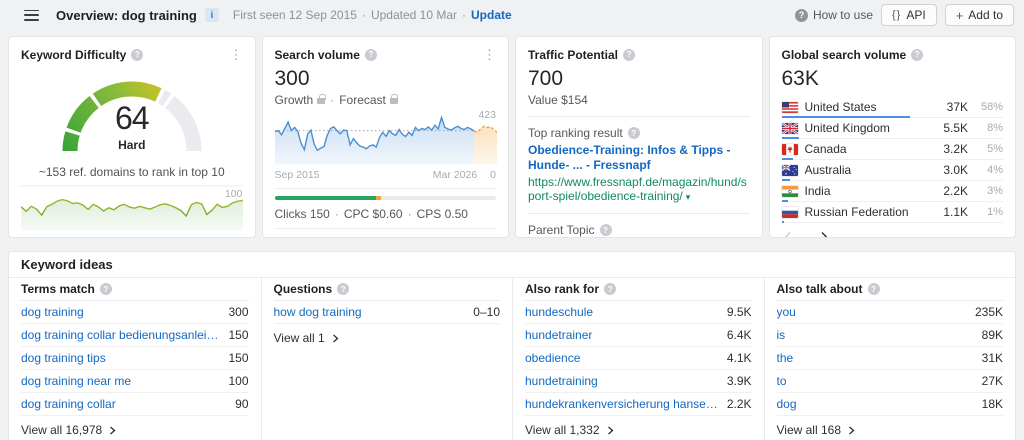 Image resolution: width=1024 pixels, height=440 pixels. I want to click on keyword-link: you, so click(872, 312).